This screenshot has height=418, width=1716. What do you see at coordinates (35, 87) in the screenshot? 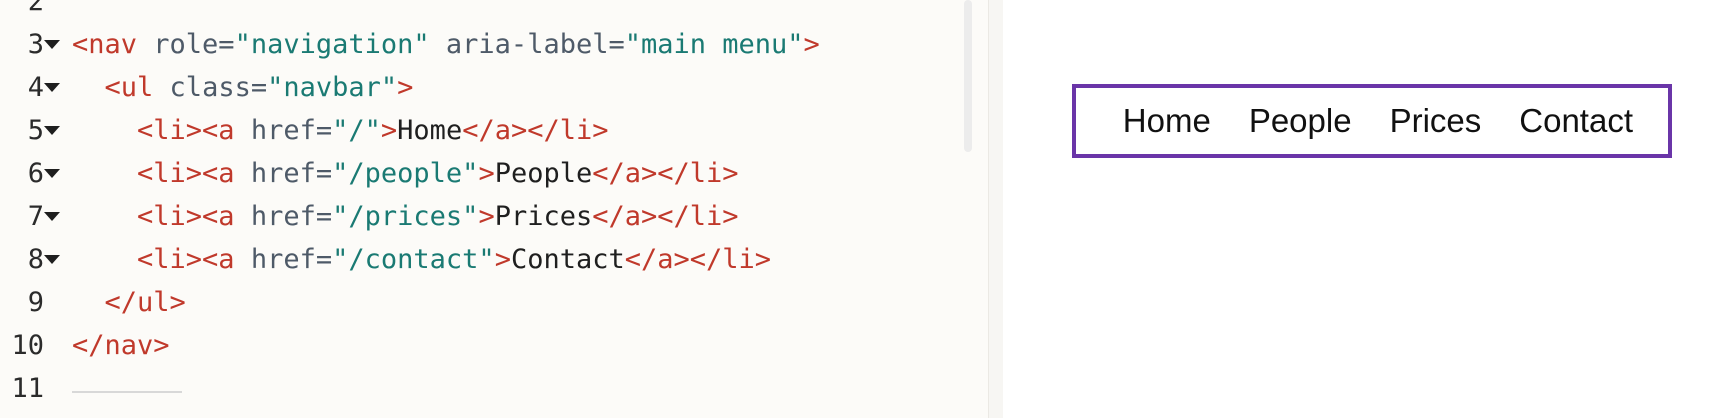
I see `line-number: 4` at bounding box center [35, 87].